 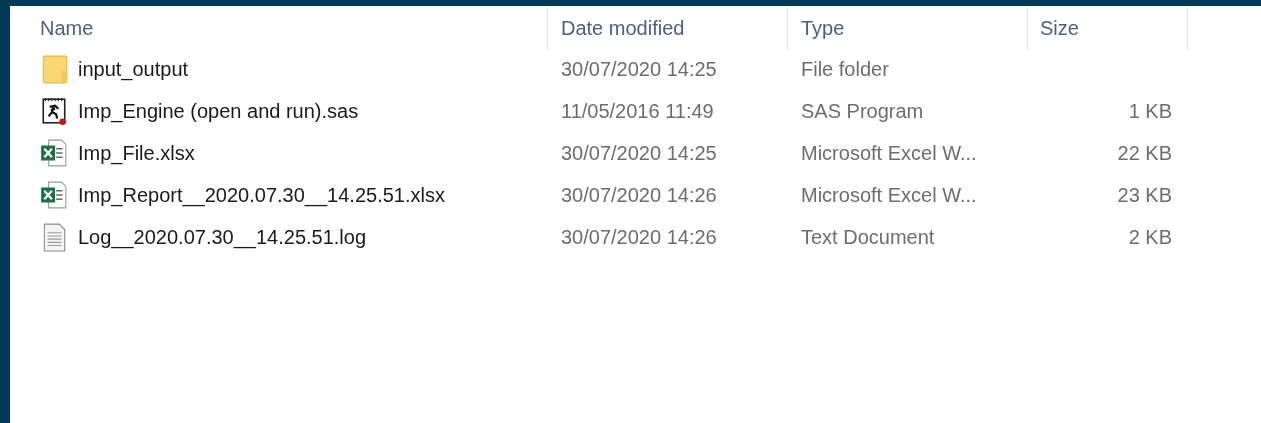 What do you see at coordinates (133, 69) in the screenshot?
I see `file-name: input_output` at bounding box center [133, 69].